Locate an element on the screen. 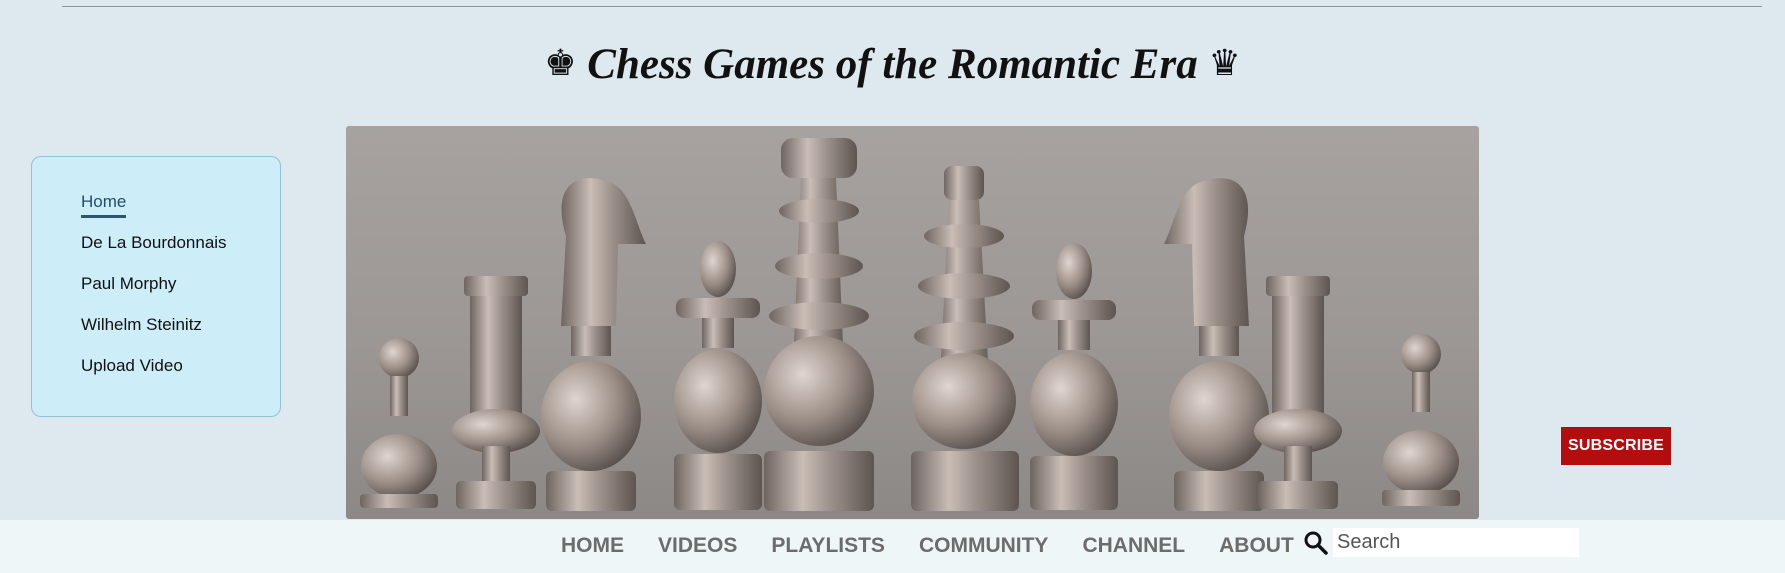 Image resolution: width=1785 pixels, height=573 pixels. page-title-text: Chess Games of the Romantic Era is located at coordinates (892, 64).